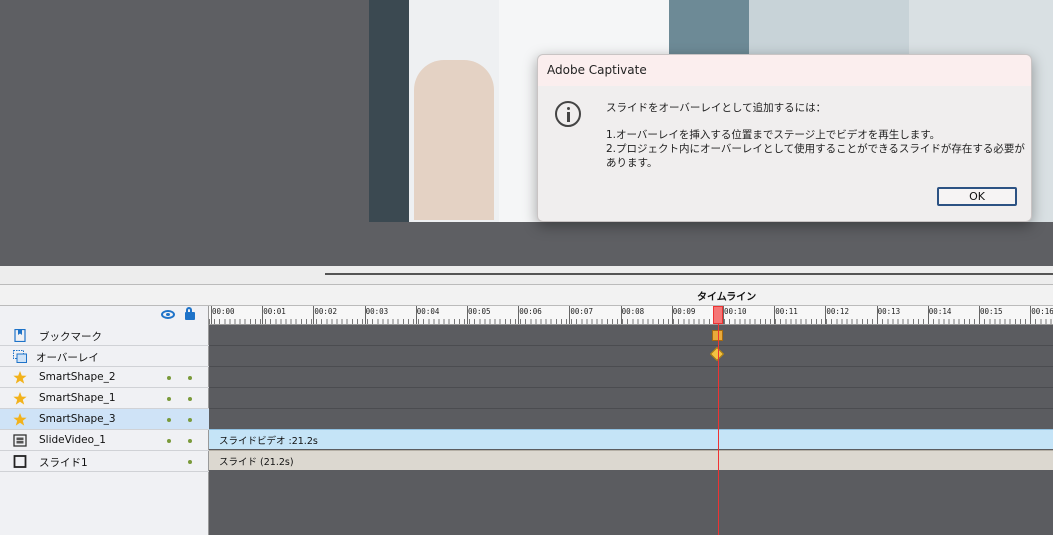 The image size is (1053, 535). I want to click on dialog-step-2-continued: あります。, so click(632, 163).